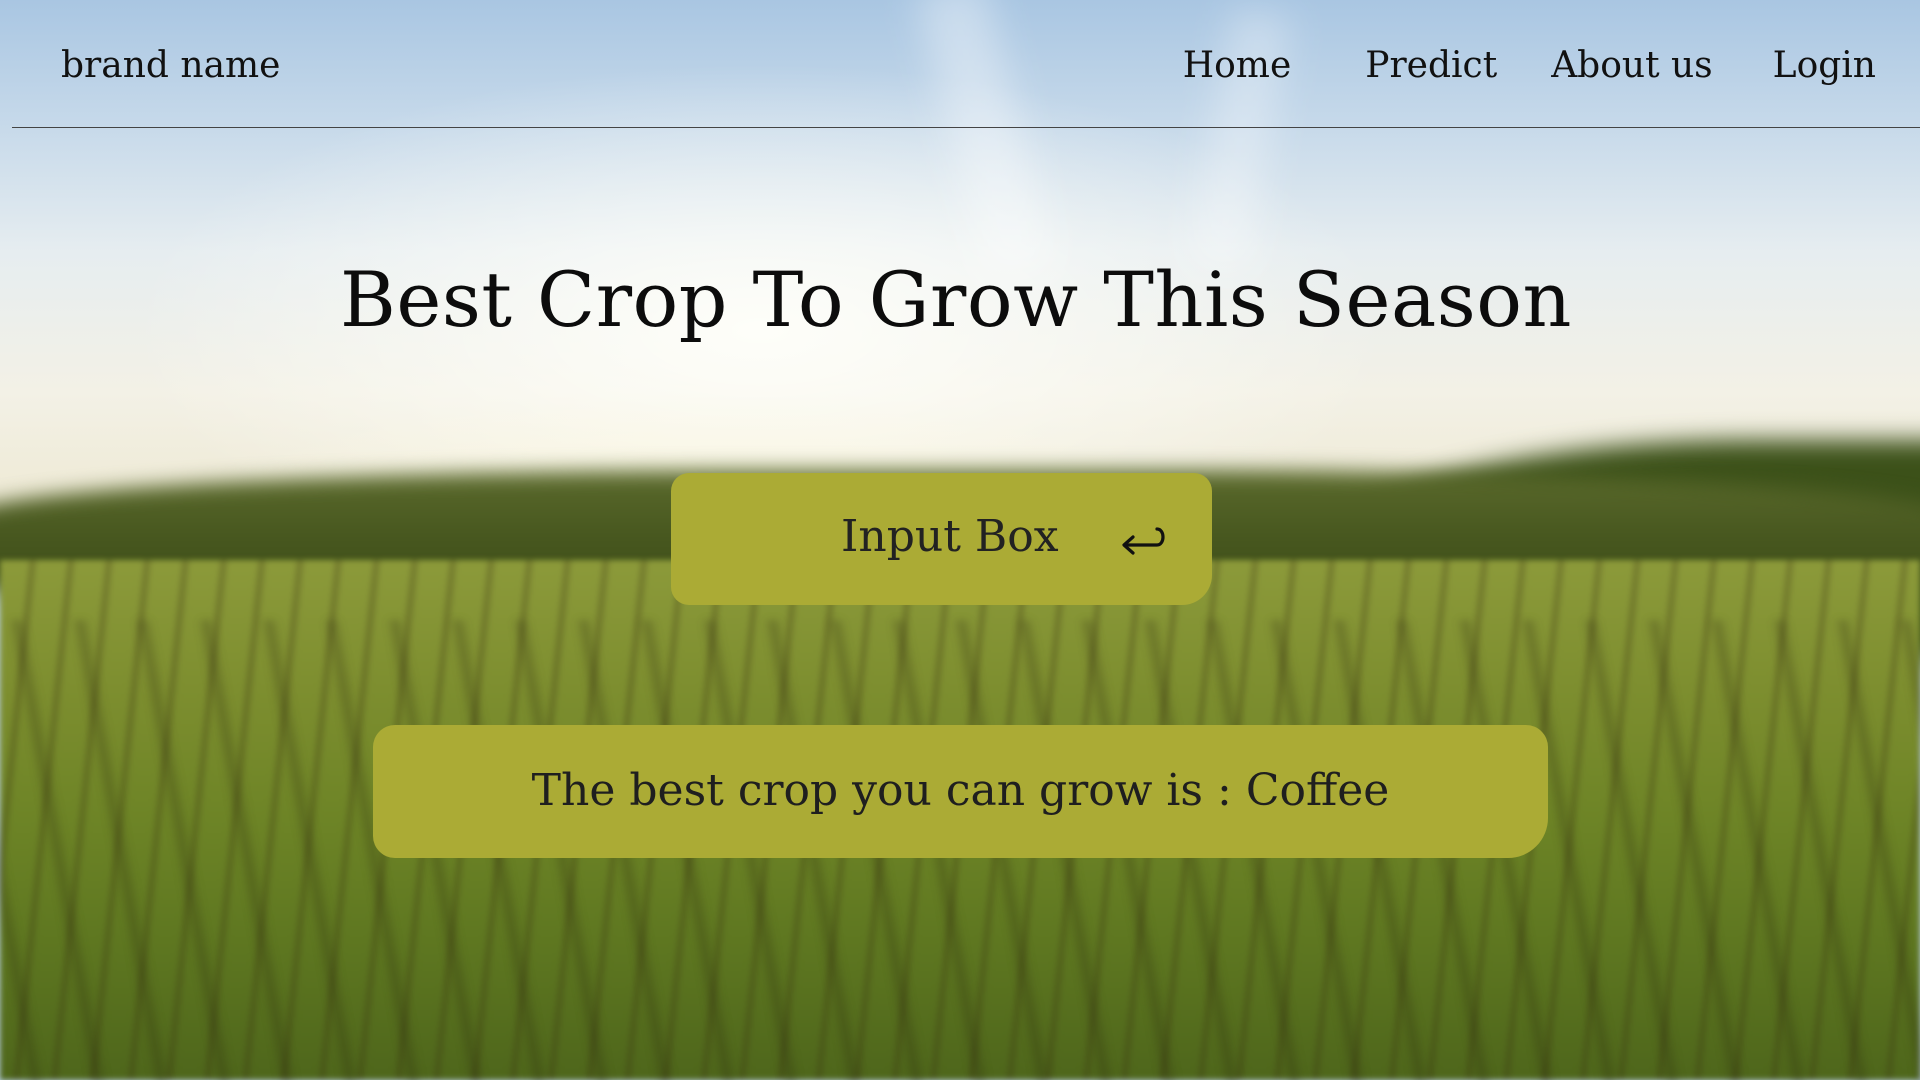 The image size is (1920, 1080). Describe the element at coordinates (1824, 66) in the screenshot. I see `nav-link-login: Login` at that location.